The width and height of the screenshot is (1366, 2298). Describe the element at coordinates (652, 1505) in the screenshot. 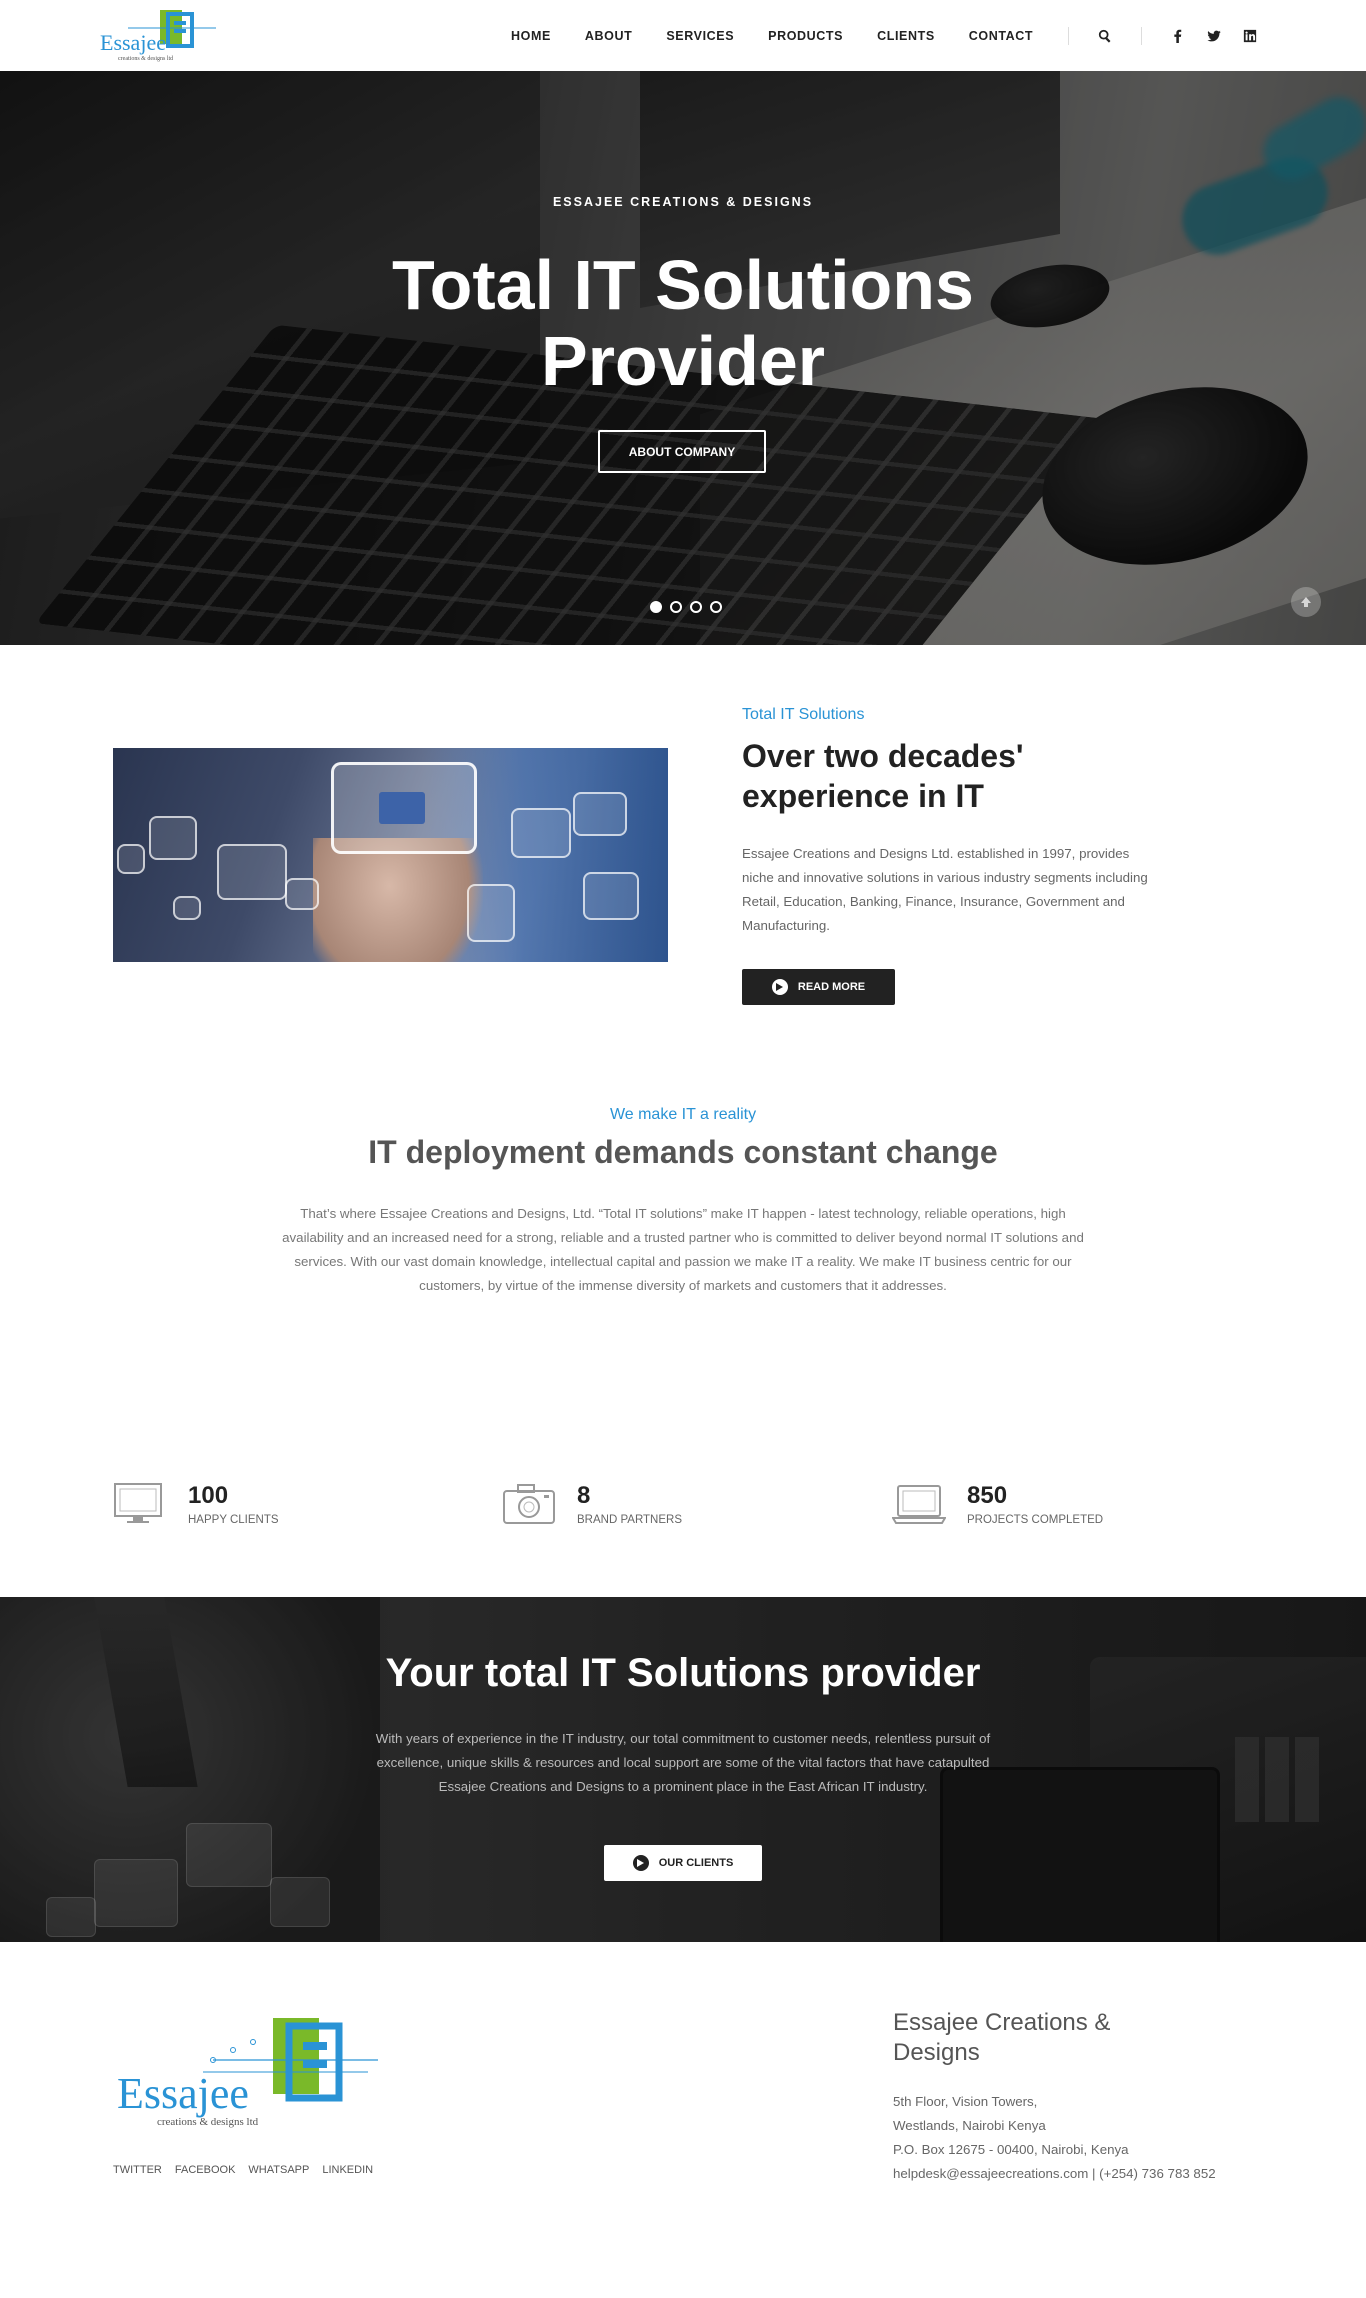

I see `stat-brand-partners: 8 BRAND PARTNERS` at that location.